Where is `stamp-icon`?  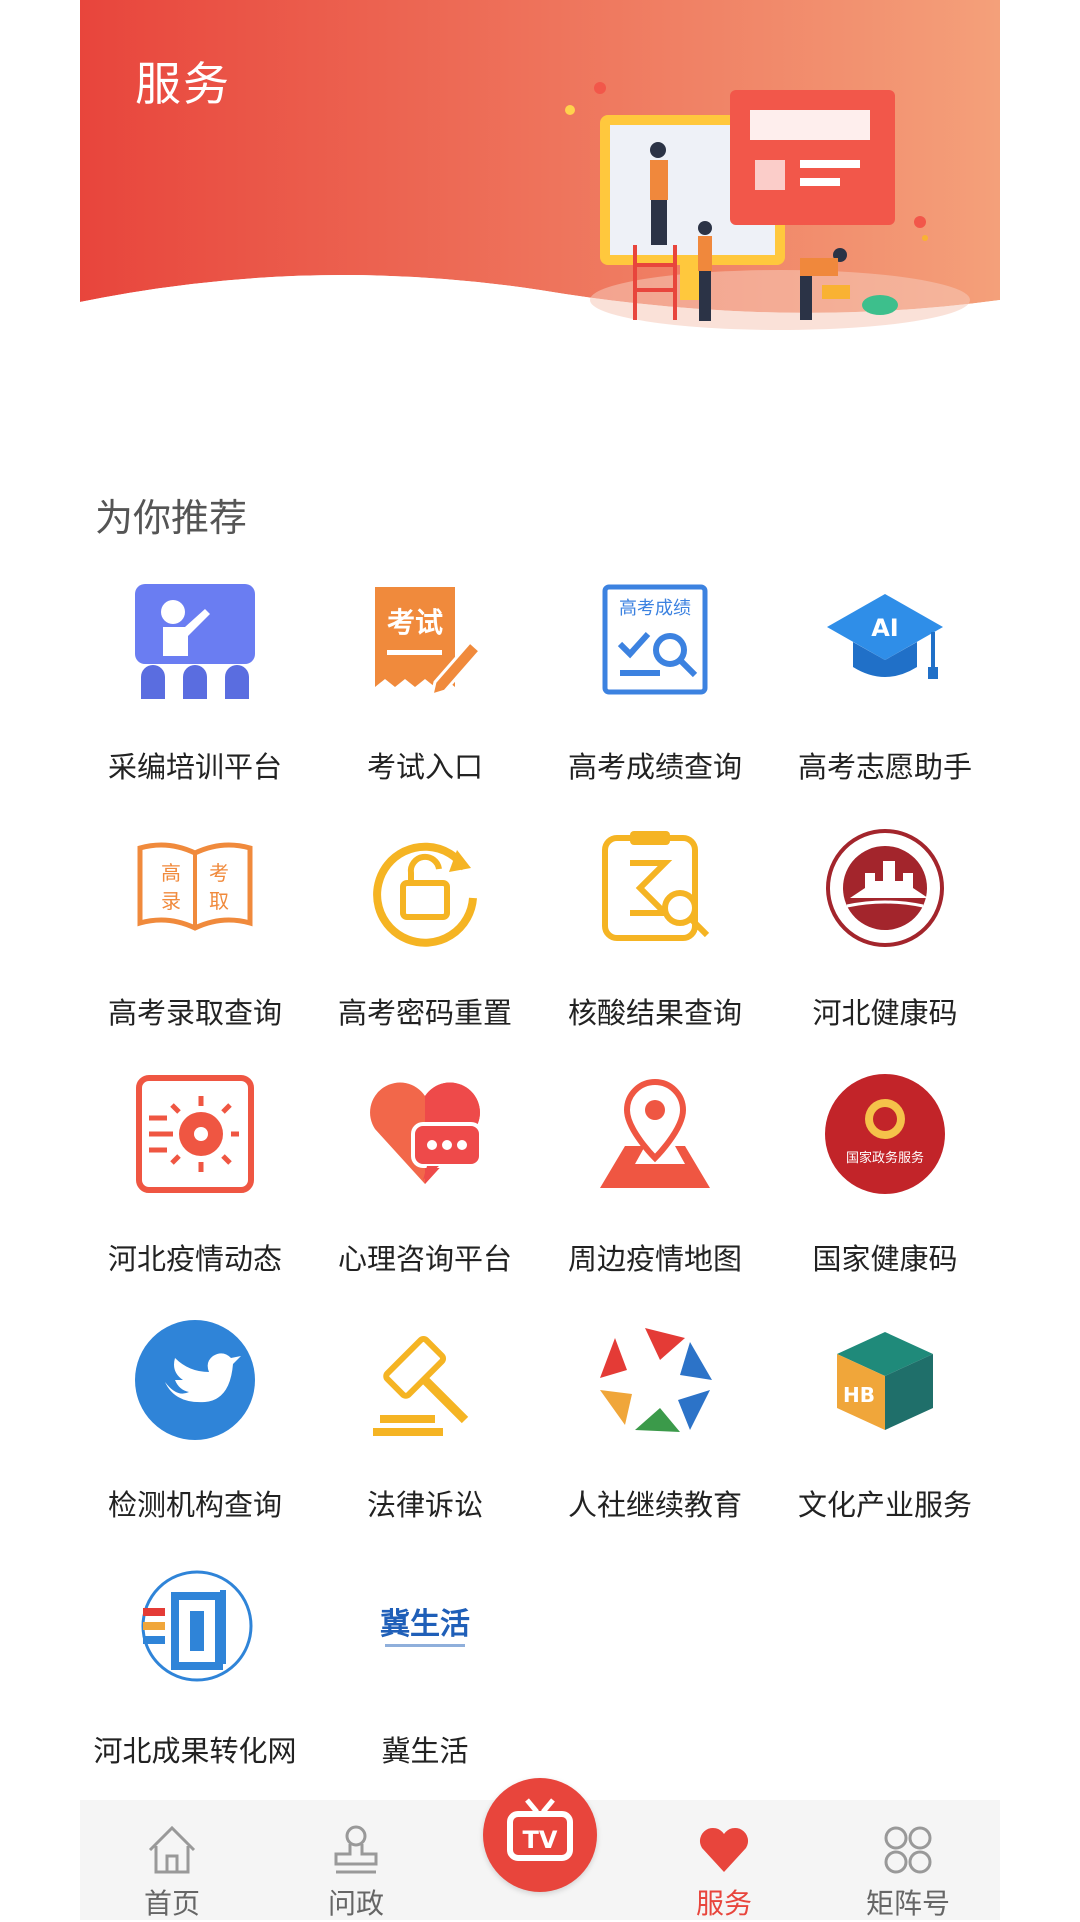 stamp-icon is located at coordinates (356, 1849).